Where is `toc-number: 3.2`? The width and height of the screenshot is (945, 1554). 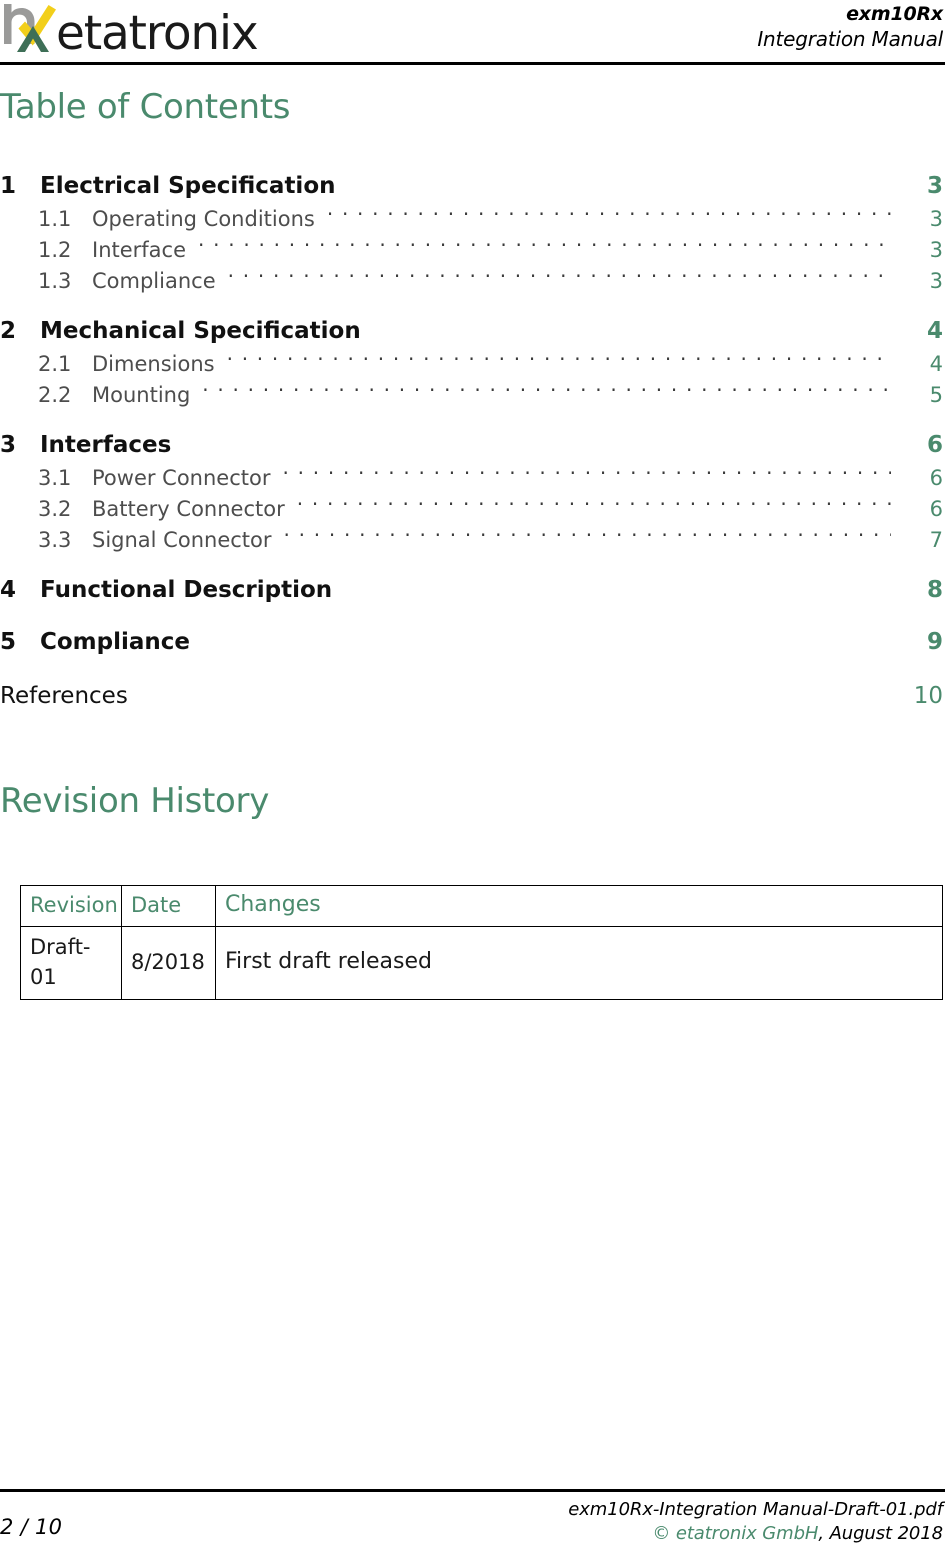
toc-number: 3.2 is located at coordinates (55, 509).